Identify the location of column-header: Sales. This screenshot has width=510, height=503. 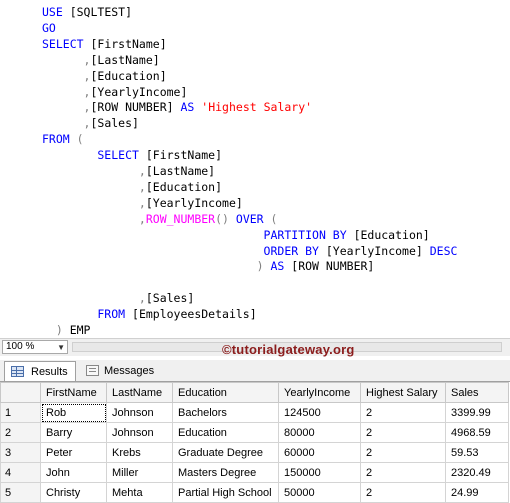
(477, 393).